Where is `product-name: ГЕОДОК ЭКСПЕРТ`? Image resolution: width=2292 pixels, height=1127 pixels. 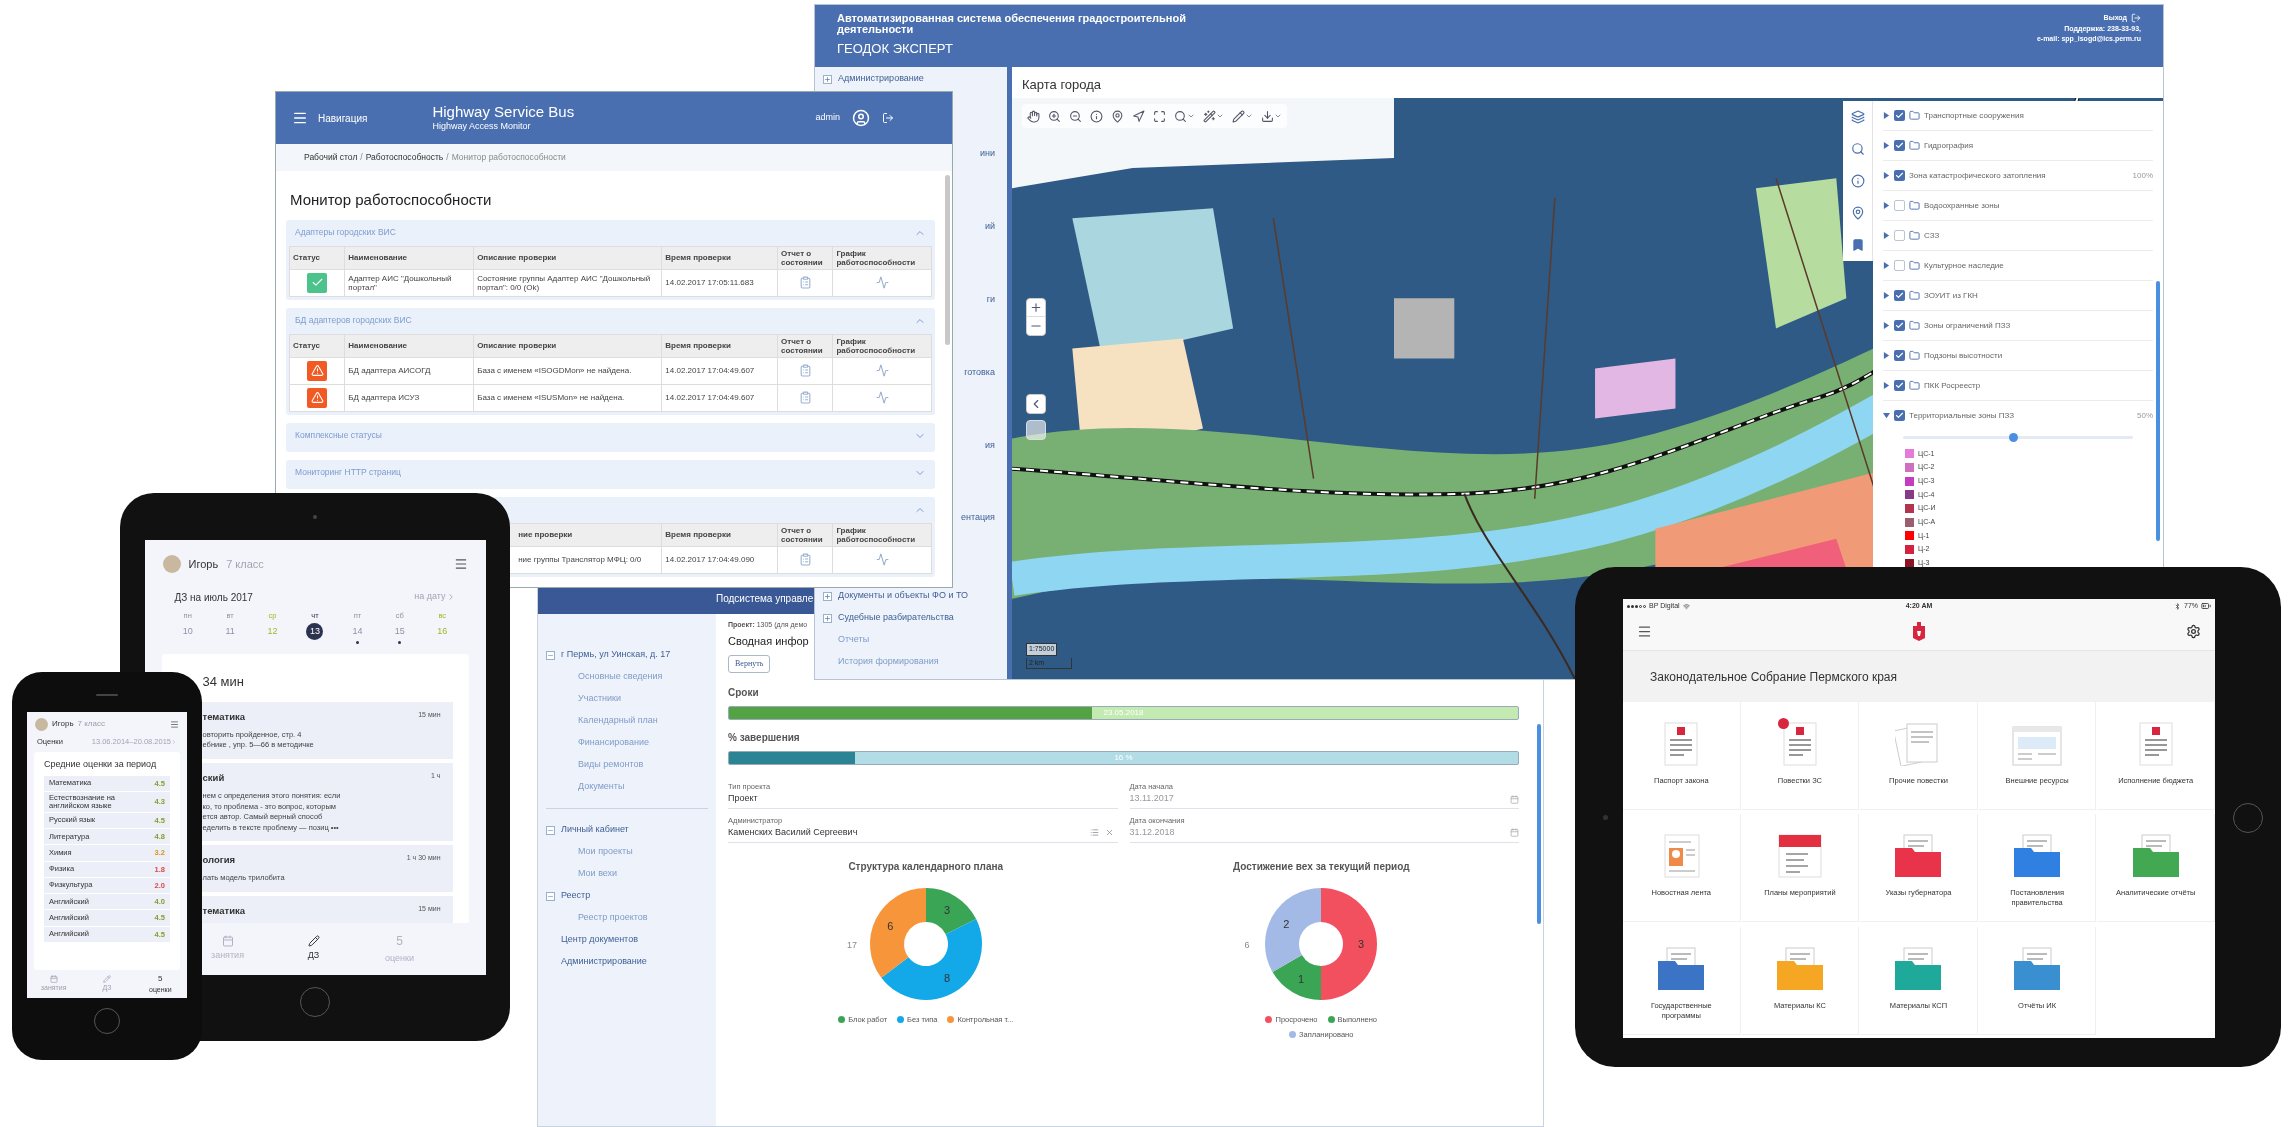
product-name: ГЕОДОК ЭКСПЕРТ is located at coordinates (895, 49).